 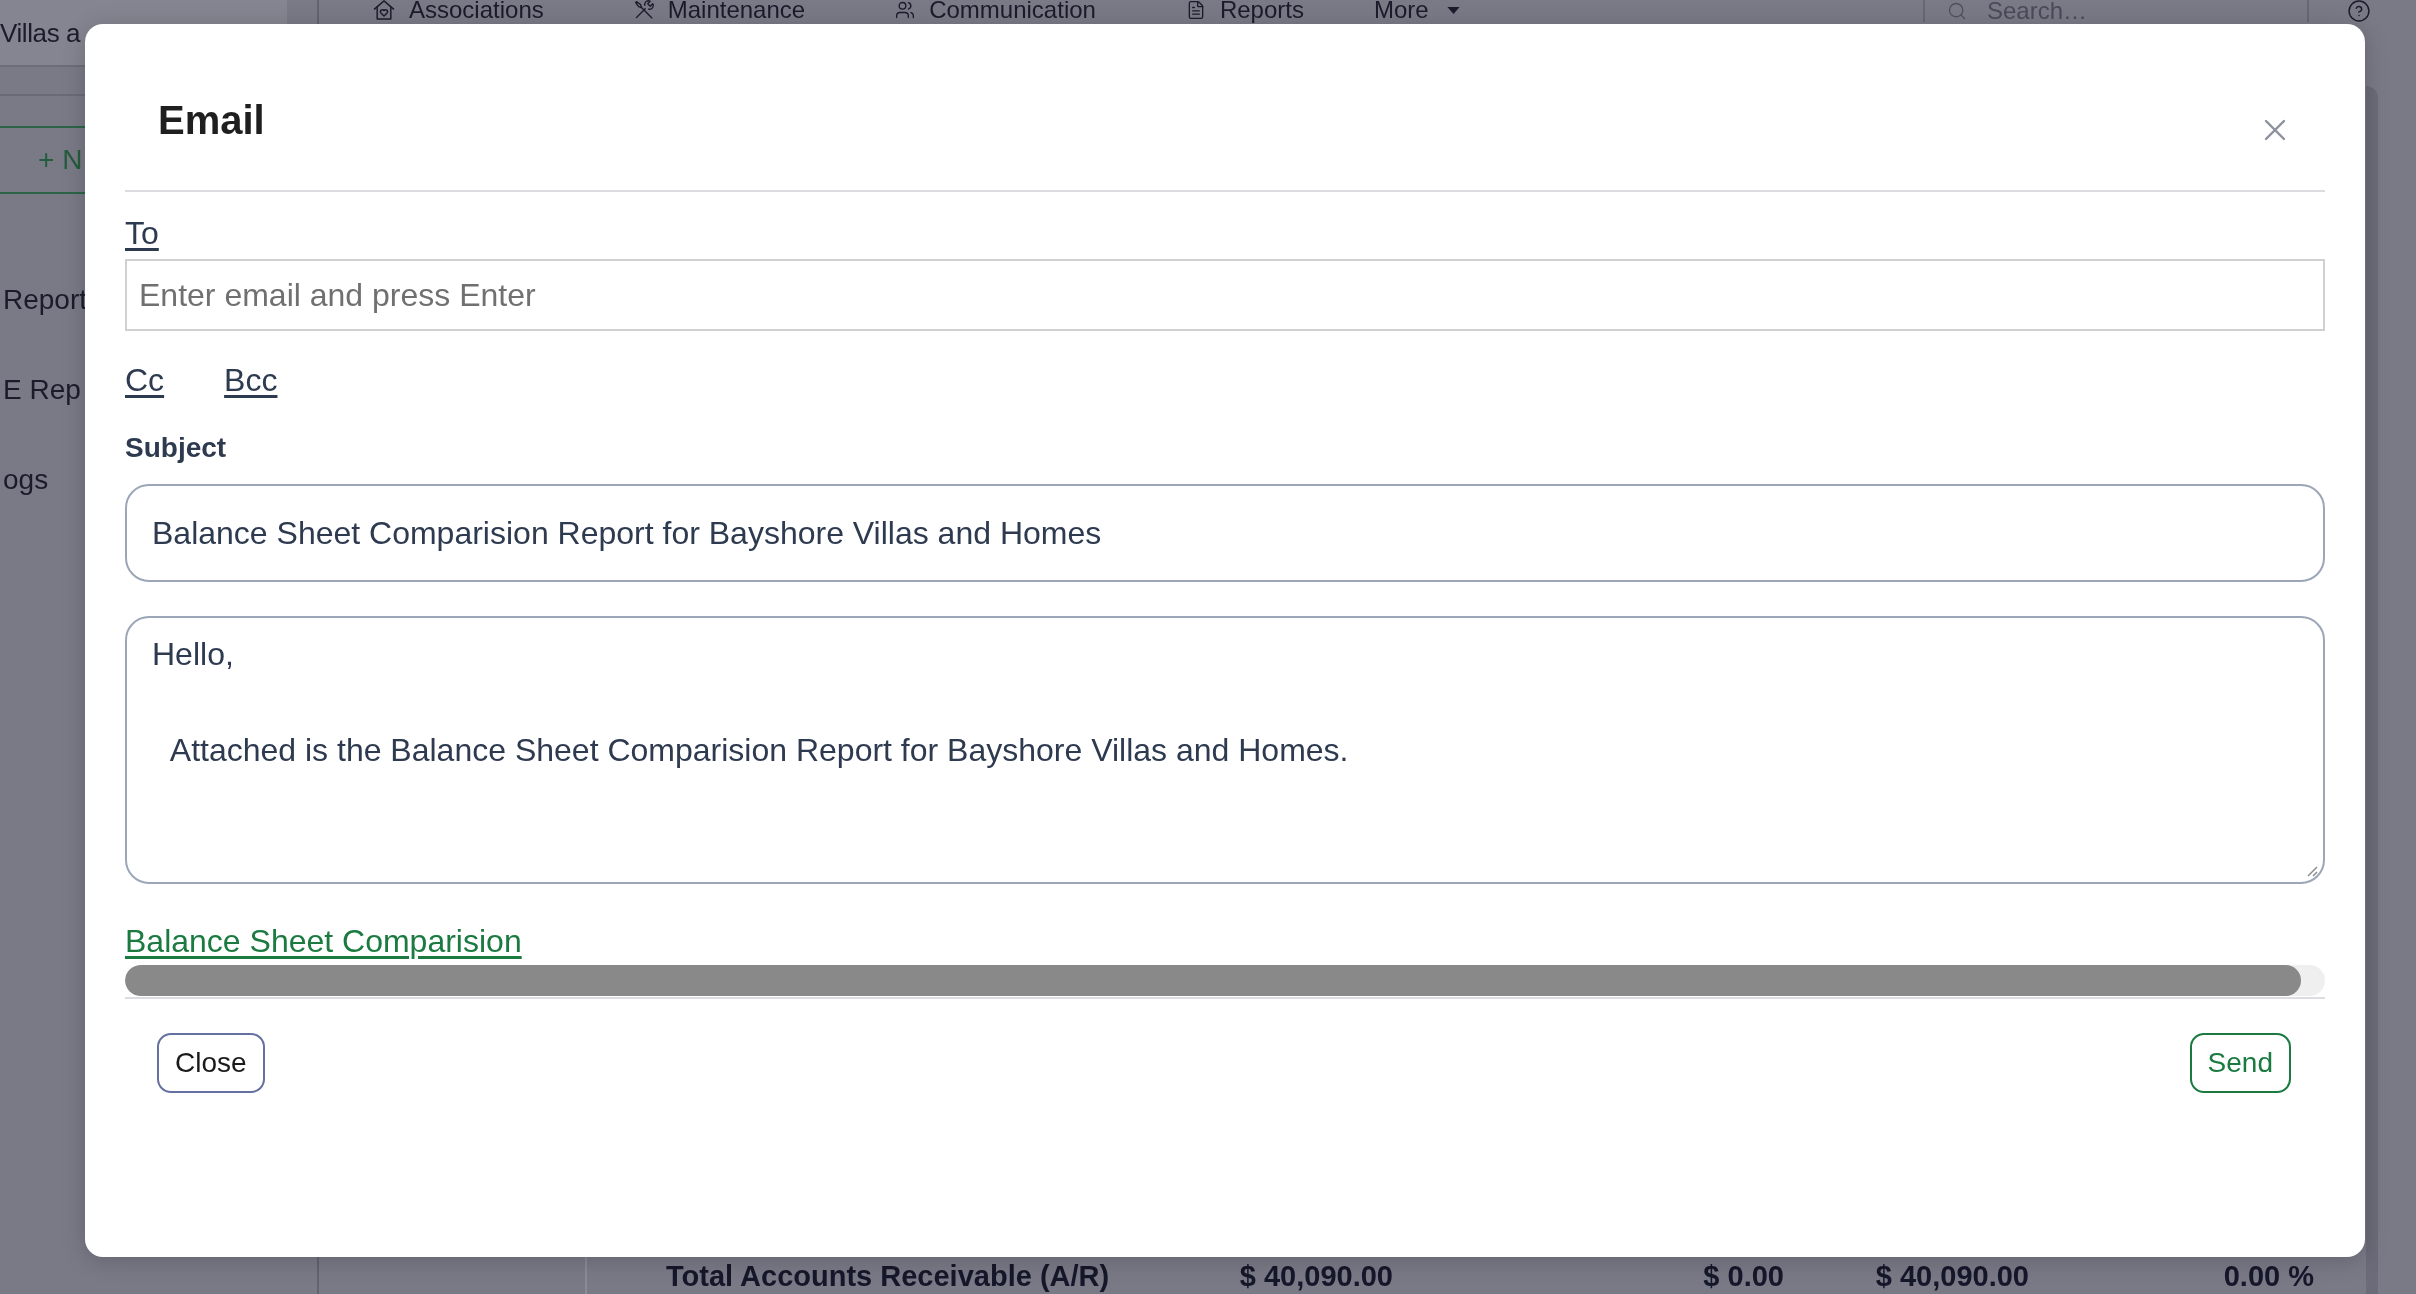 I want to click on recipient-field: Enter email and press Enter, so click(x=1225, y=295).